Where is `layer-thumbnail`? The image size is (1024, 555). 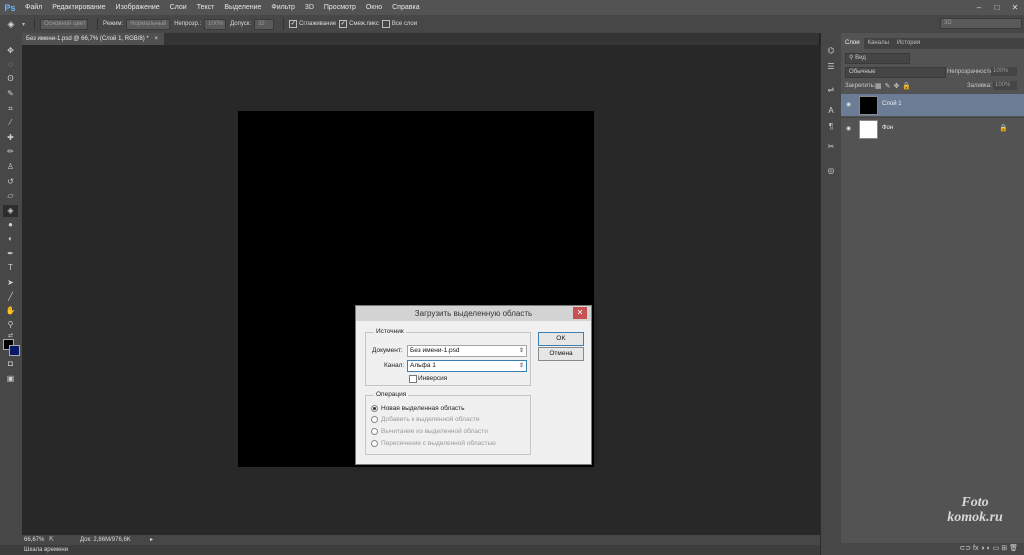
layer-thumbnail is located at coordinates (868, 105).